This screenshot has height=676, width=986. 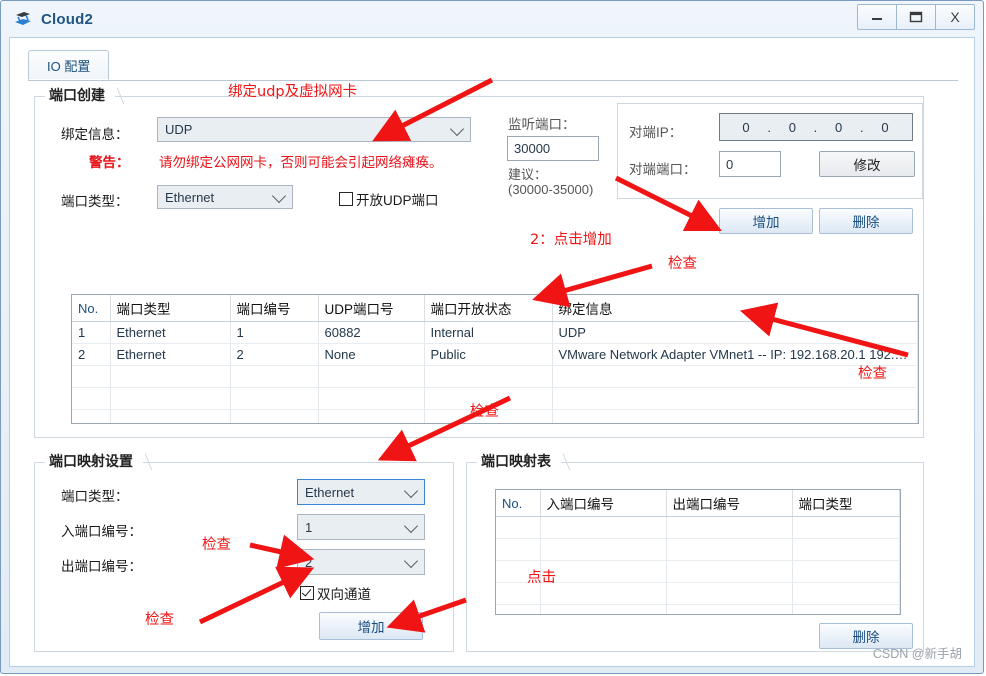 I want to click on open-udp-port-checkbox: 开放UDP端口, so click(x=389, y=199).